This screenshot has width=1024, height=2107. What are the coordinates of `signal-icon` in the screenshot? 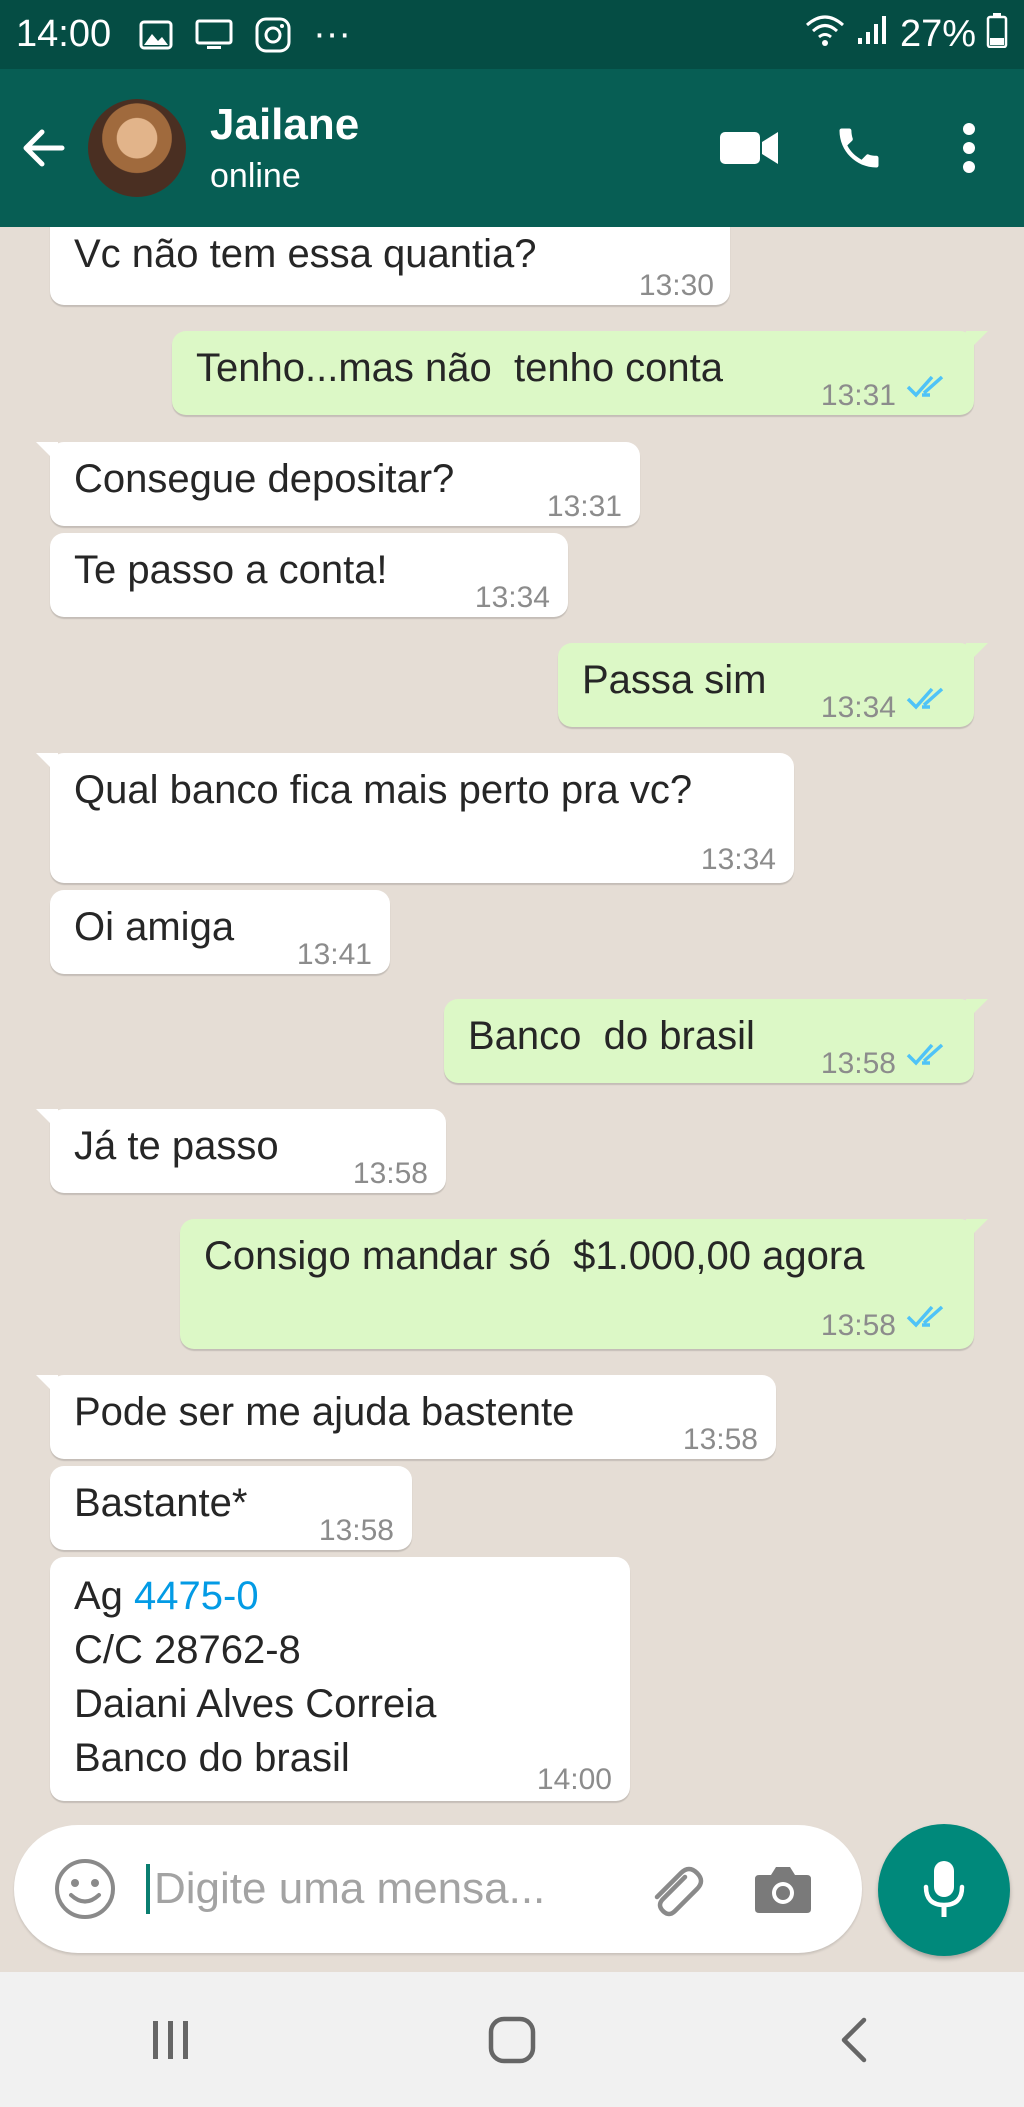 It's located at (873, 34).